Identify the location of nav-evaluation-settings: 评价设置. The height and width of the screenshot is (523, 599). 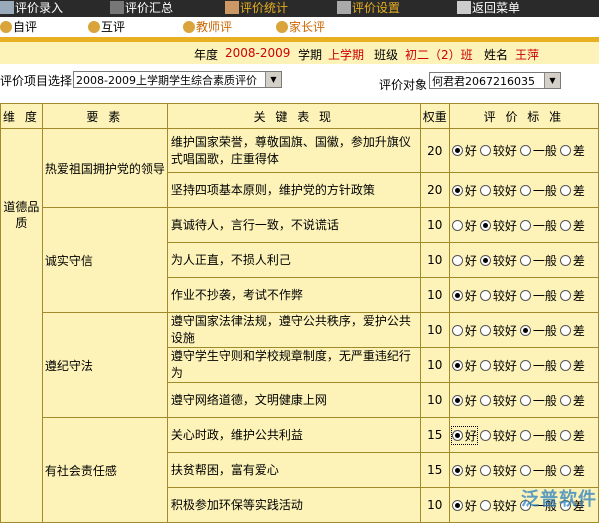
(368, 8).